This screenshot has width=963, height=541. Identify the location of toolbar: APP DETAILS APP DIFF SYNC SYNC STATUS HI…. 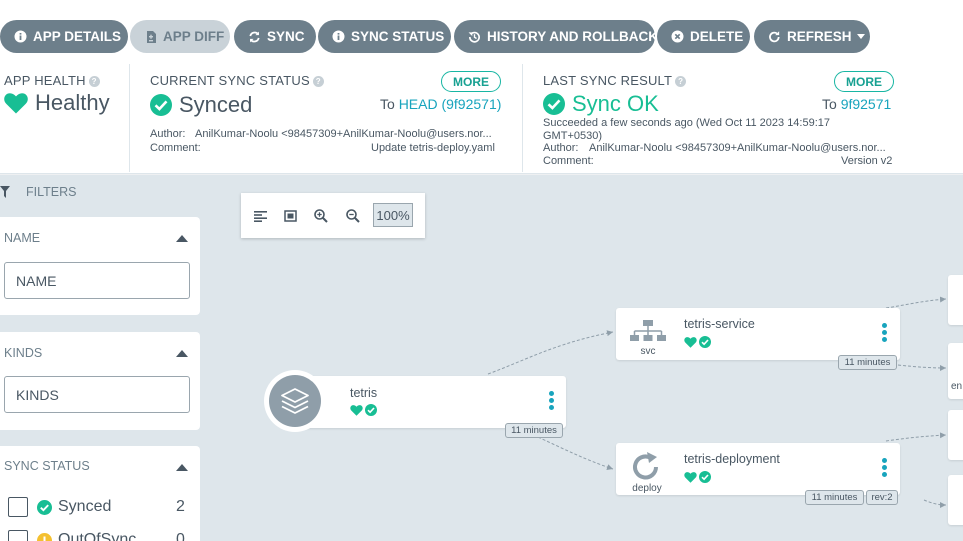
(481, 32).